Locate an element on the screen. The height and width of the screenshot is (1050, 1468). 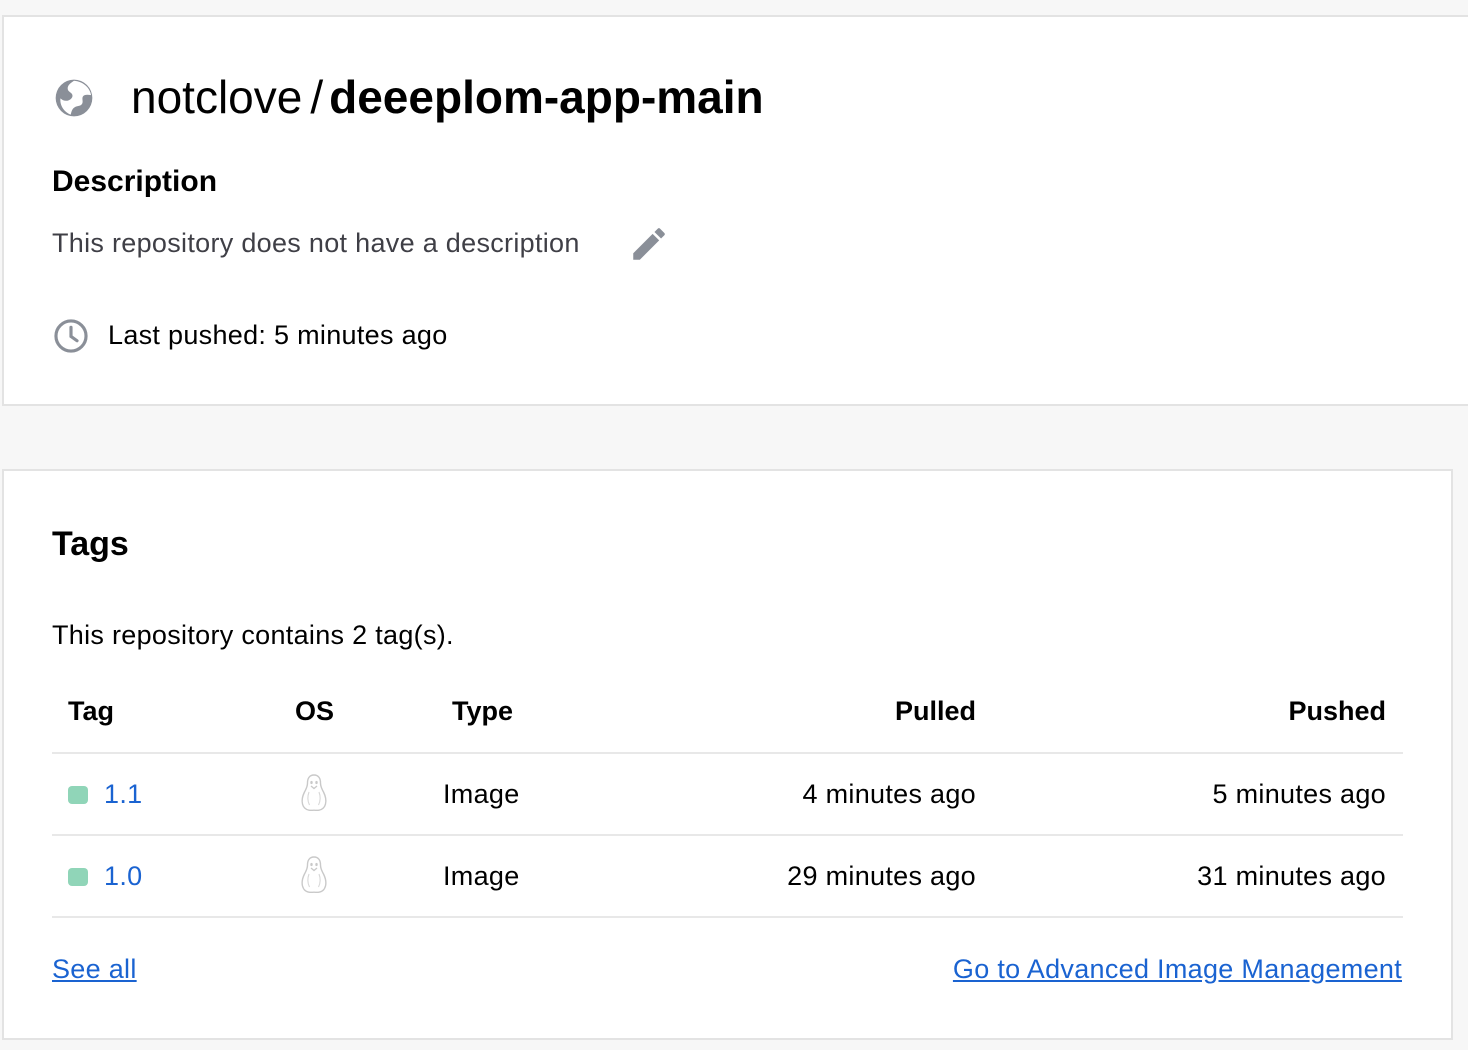
see-all-link: See all is located at coordinates (94, 969).